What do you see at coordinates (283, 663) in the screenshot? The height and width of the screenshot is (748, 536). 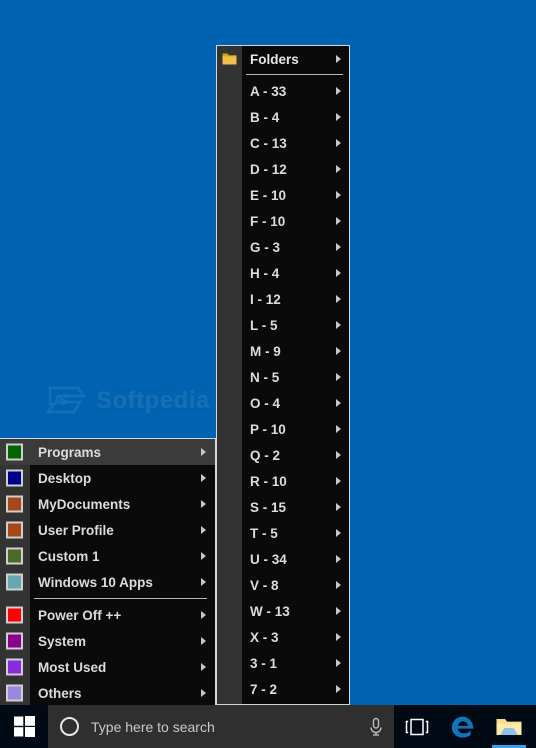 I see `folders-menu-item: 3 - 1` at bounding box center [283, 663].